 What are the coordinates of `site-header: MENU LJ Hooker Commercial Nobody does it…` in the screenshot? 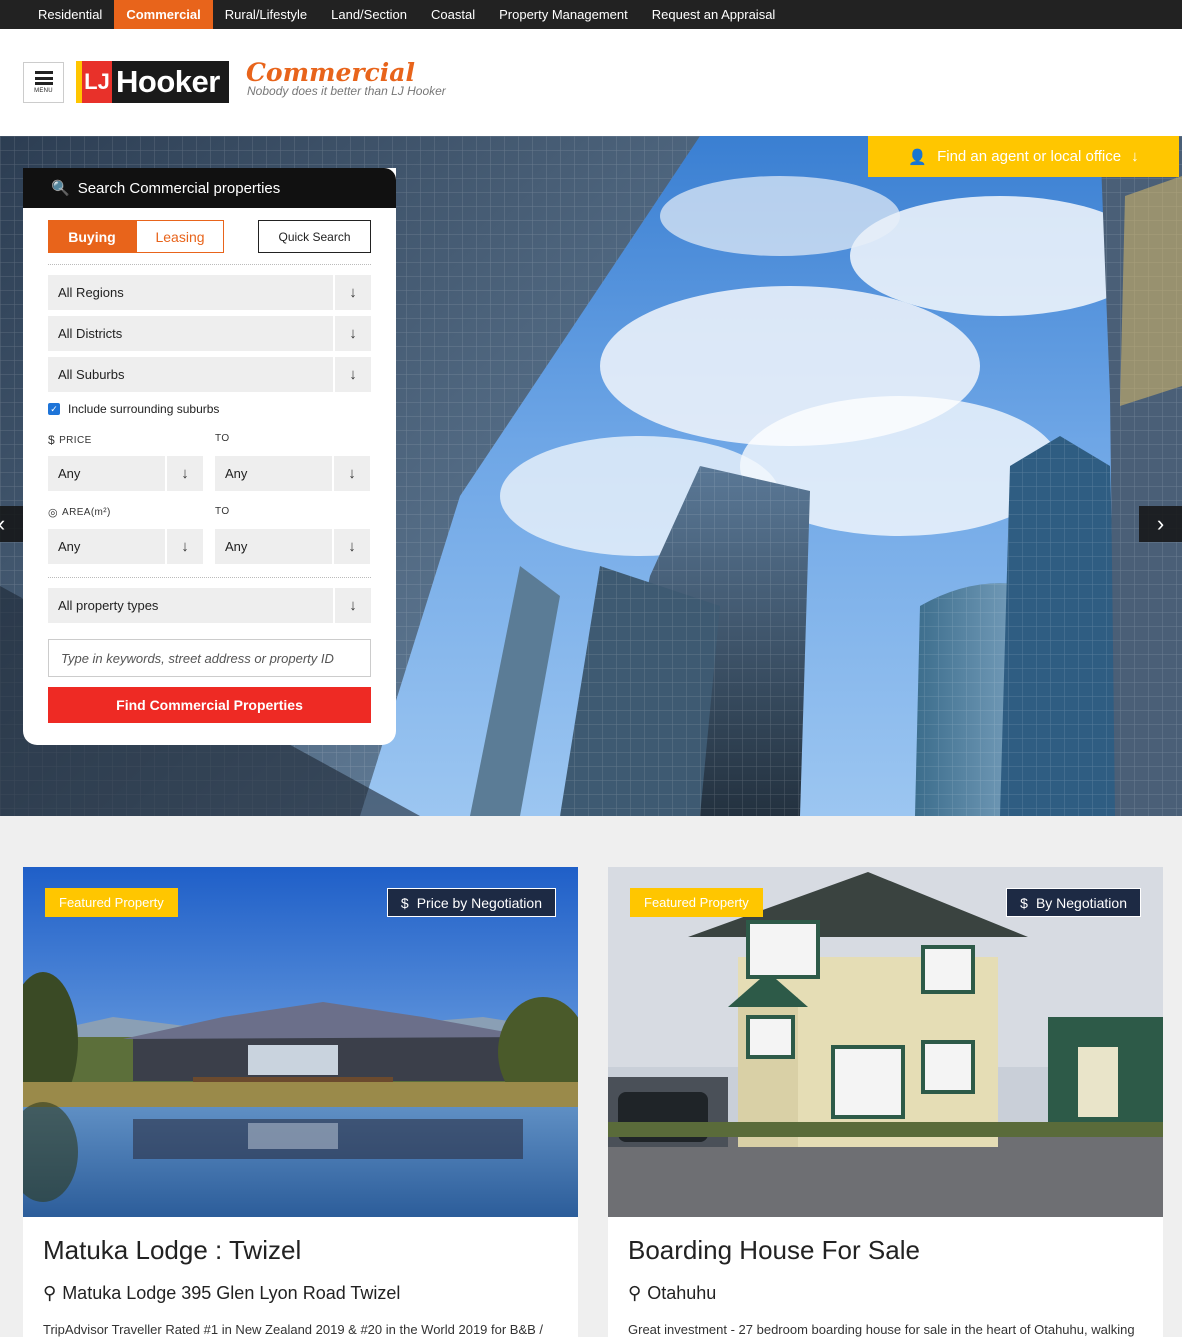 It's located at (591, 82).